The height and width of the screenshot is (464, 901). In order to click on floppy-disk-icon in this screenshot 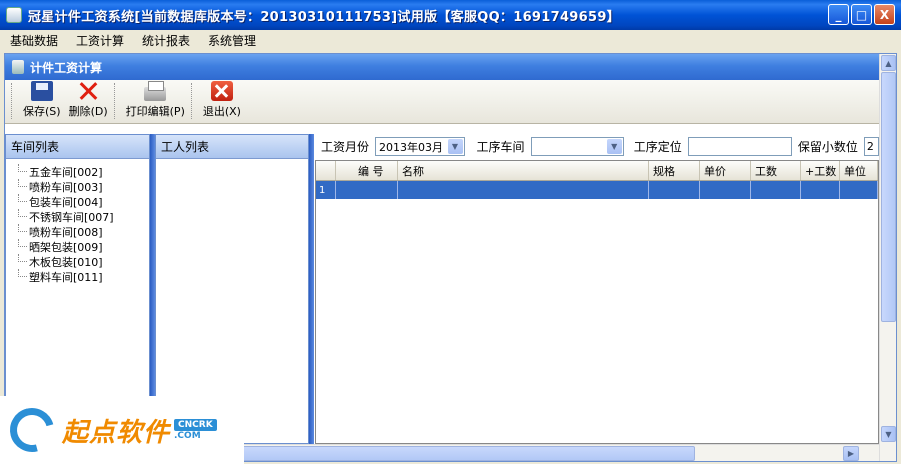, I will do `click(41, 91)`.